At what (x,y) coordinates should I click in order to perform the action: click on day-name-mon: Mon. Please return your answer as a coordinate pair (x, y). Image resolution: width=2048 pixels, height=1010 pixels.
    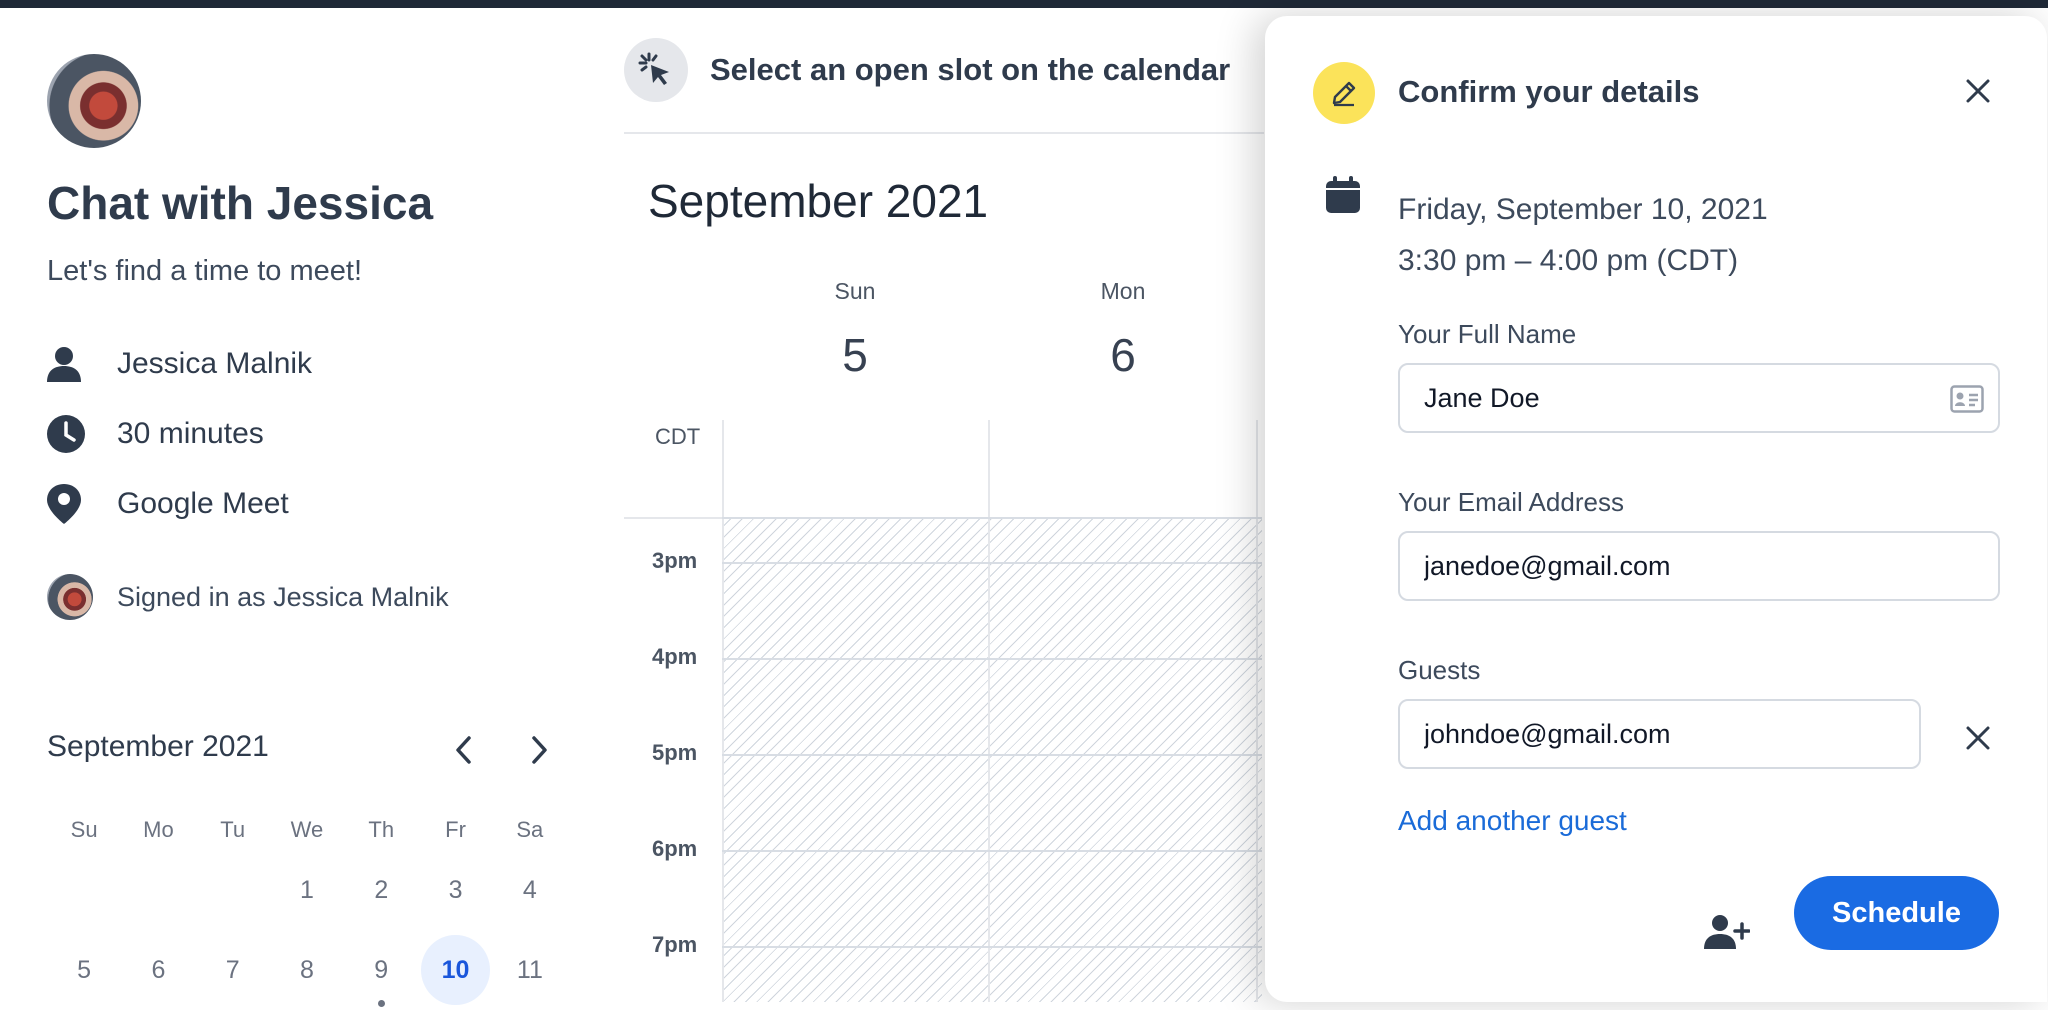
    Looking at the image, I should click on (1123, 291).